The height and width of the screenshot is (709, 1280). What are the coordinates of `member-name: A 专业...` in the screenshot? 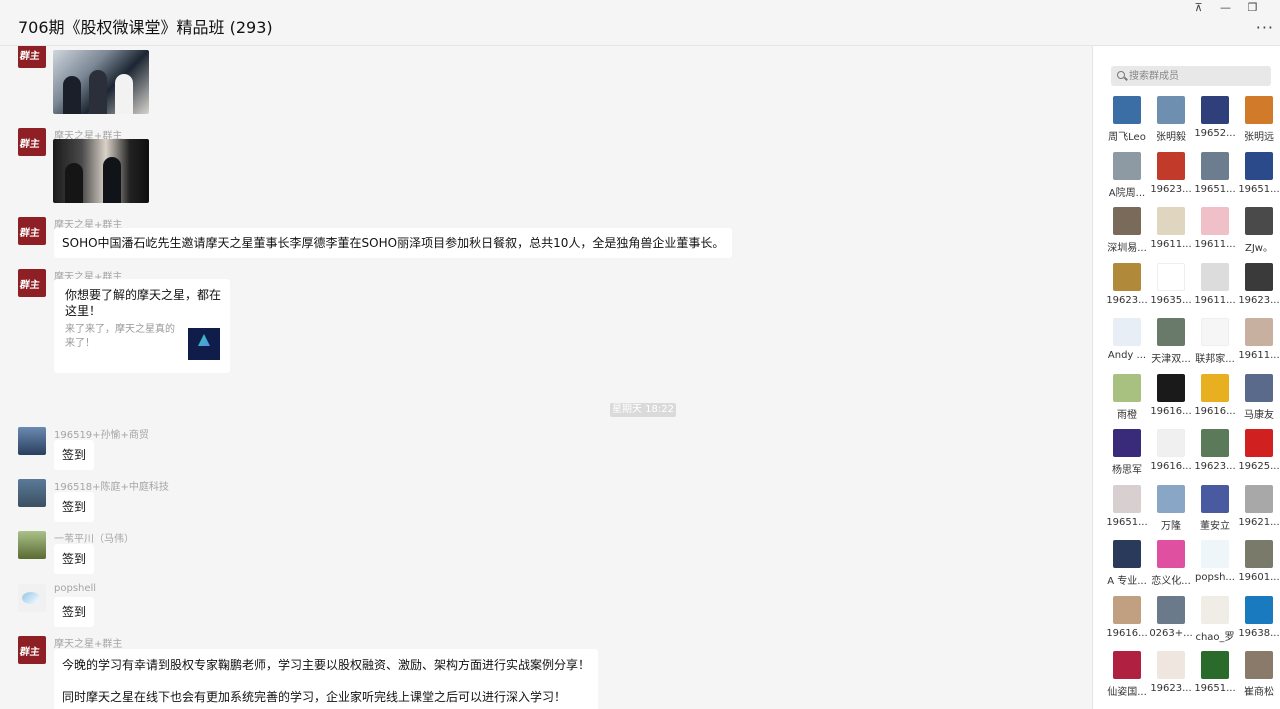 It's located at (1127, 581).